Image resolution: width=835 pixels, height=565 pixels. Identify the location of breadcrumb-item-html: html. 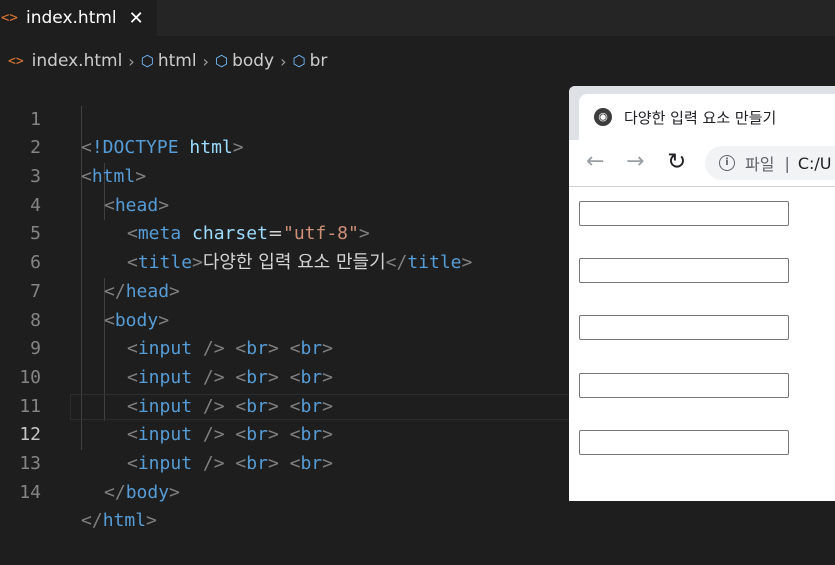
(177, 61).